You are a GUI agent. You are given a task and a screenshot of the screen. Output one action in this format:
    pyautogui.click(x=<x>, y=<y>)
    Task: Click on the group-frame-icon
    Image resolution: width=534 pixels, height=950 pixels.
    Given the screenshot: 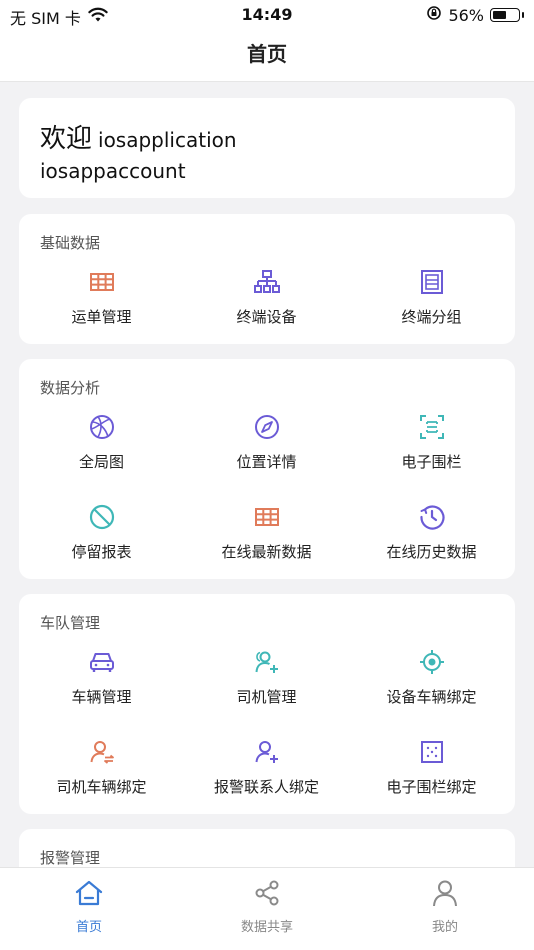 What is the action you would take?
    pyautogui.click(x=431, y=282)
    